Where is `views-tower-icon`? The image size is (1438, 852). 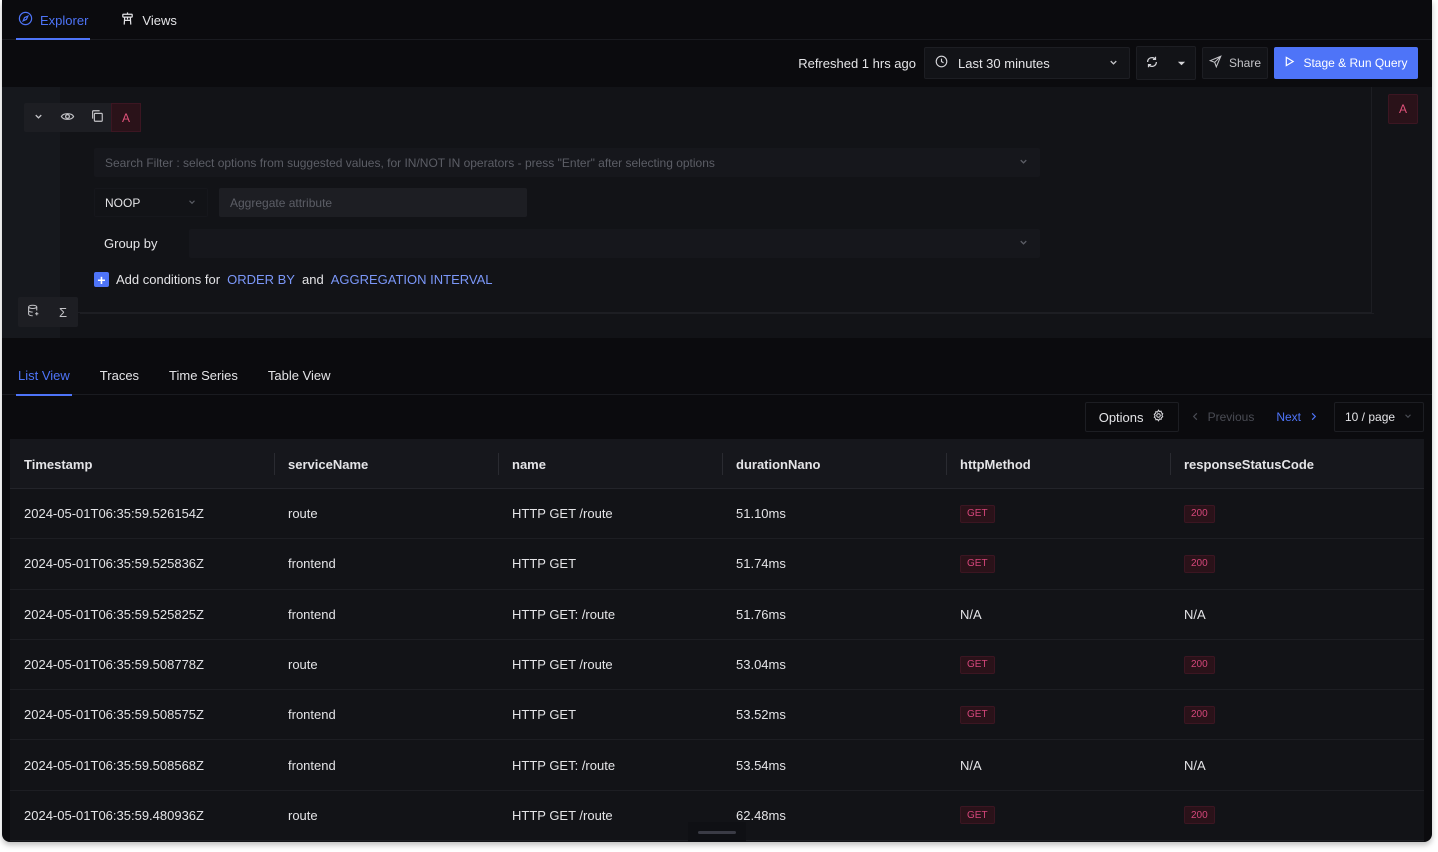
views-tower-icon is located at coordinates (127, 20).